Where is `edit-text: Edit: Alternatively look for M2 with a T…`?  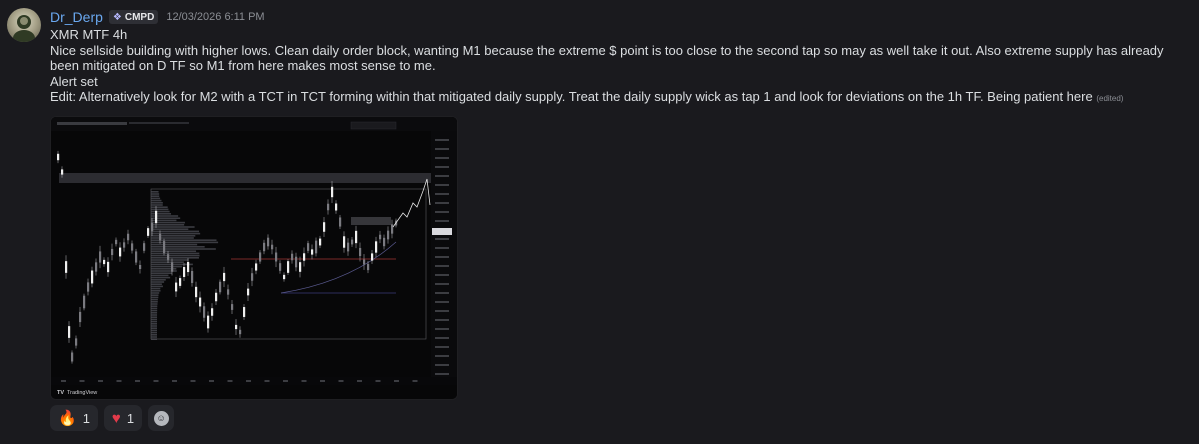
edit-text: Edit: Alternatively look for M2 with a T… is located at coordinates (571, 96).